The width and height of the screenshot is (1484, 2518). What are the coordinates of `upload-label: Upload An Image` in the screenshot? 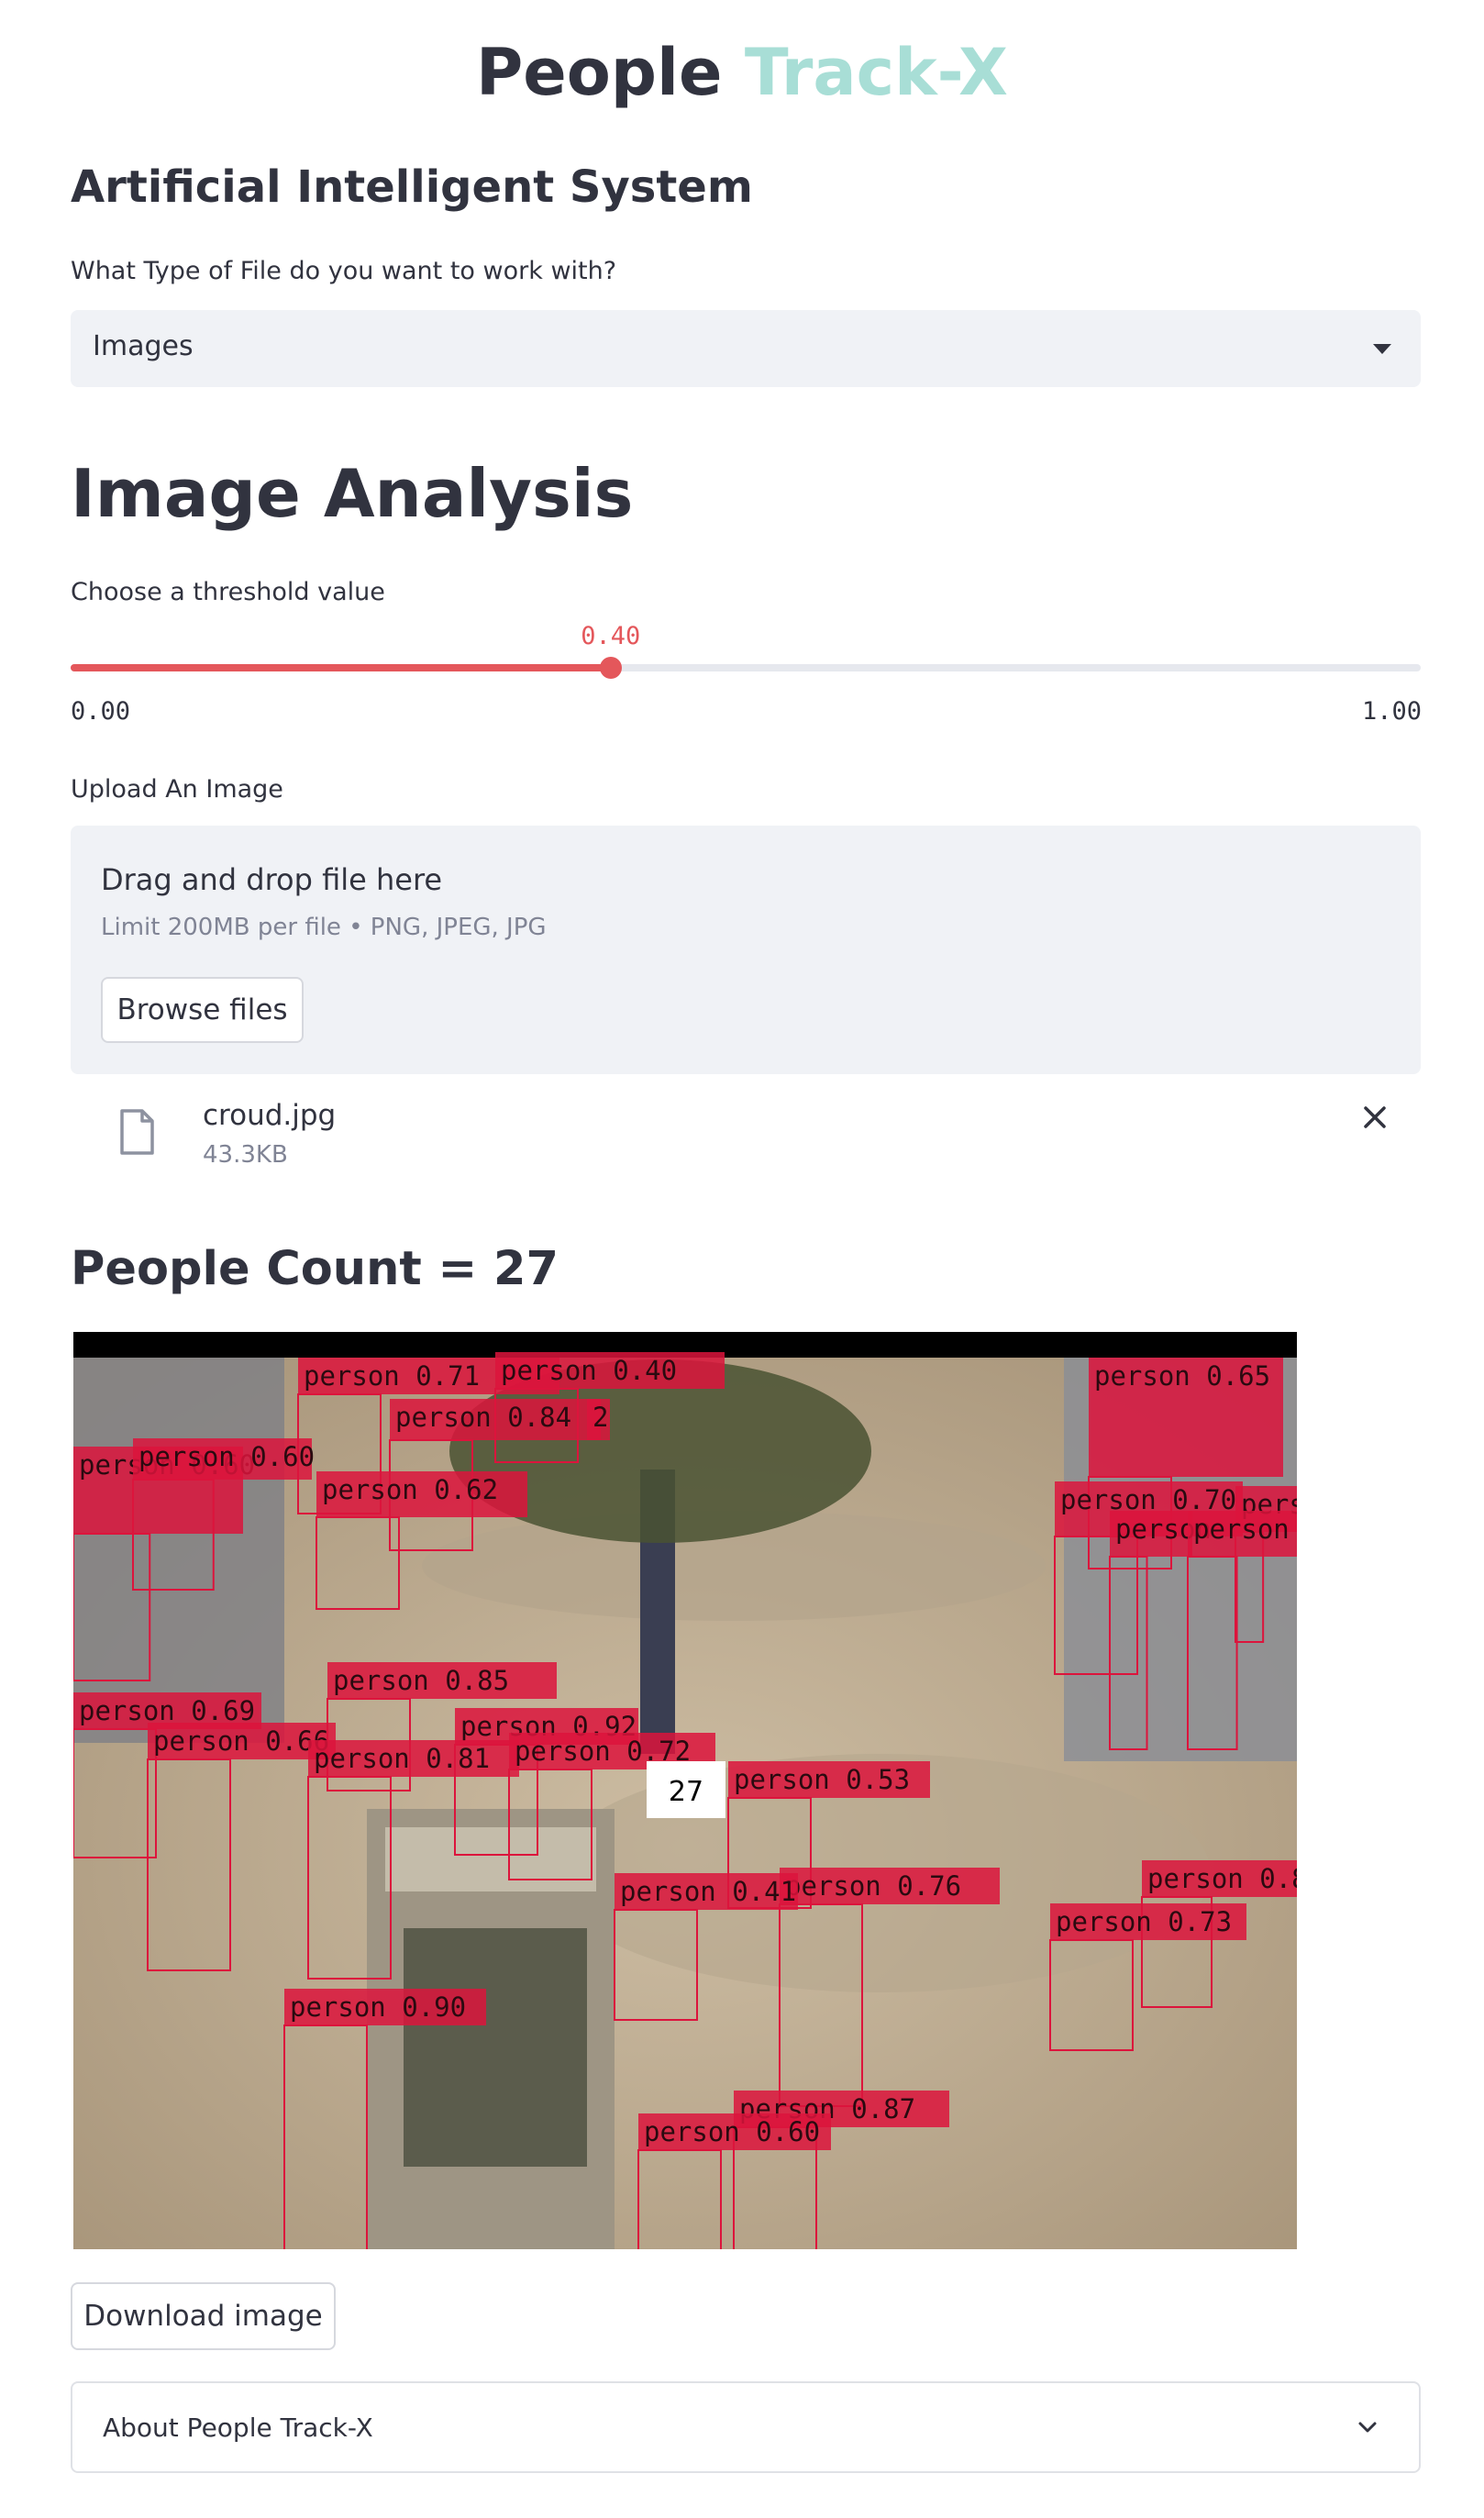 It's located at (177, 789).